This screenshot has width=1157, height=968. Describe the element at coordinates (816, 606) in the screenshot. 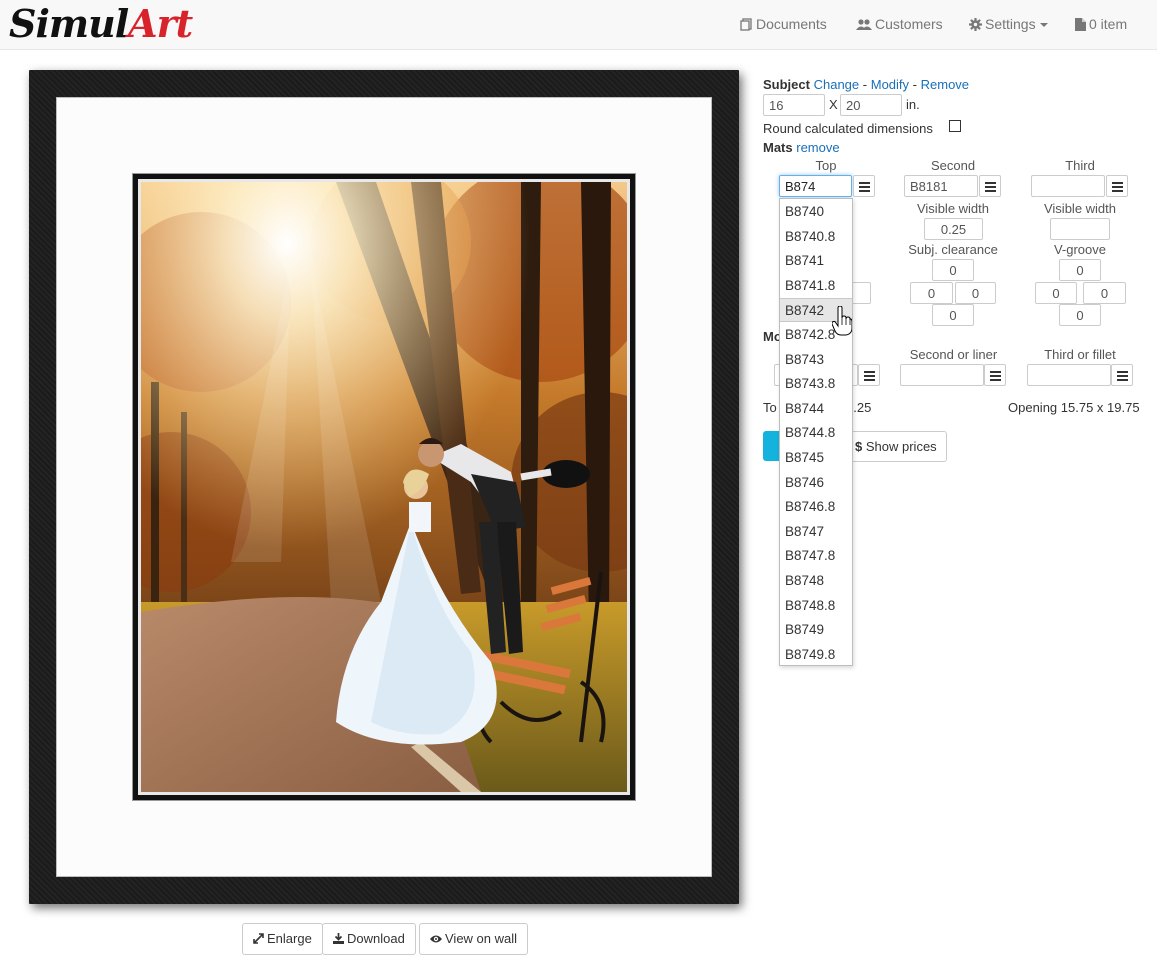

I see `dropdown-option: B8748.8` at that location.